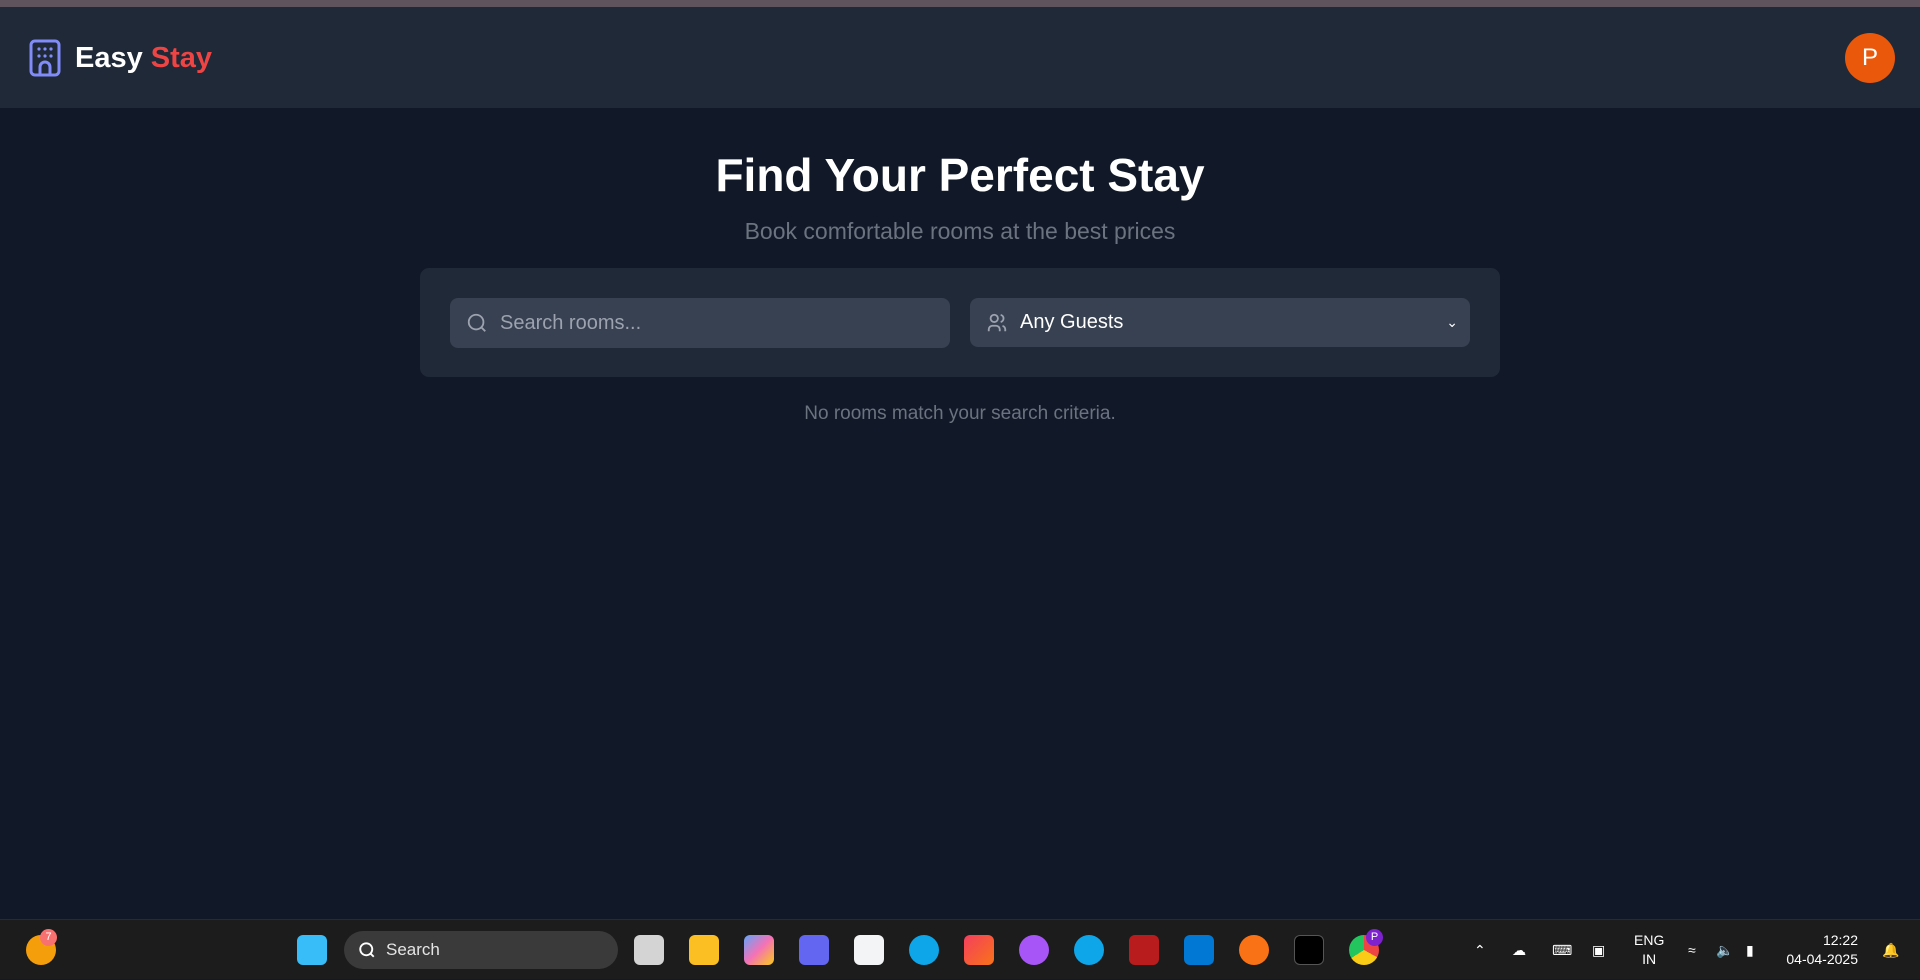  What do you see at coordinates (1890, 950) in the screenshot?
I see `notification-icon: 🔔` at bounding box center [1890, 950].